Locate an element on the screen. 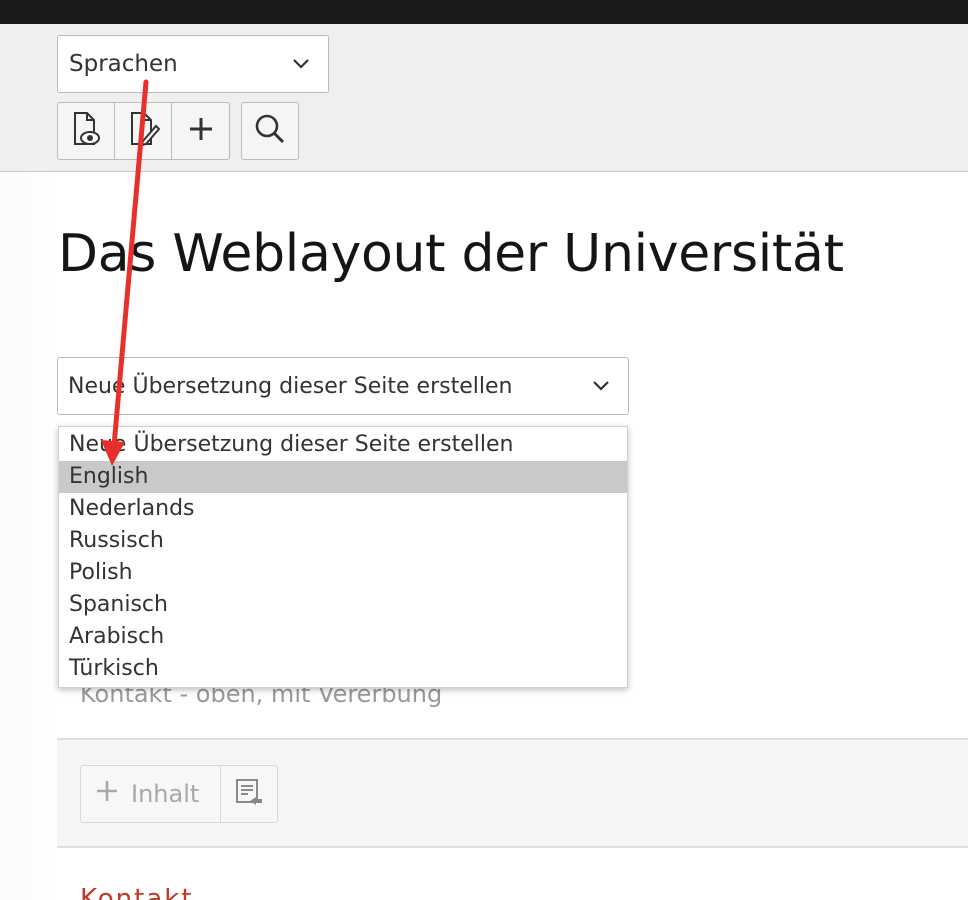 This screenshot has width=968, height=900. paste-button is located at coordinates (249, 794).